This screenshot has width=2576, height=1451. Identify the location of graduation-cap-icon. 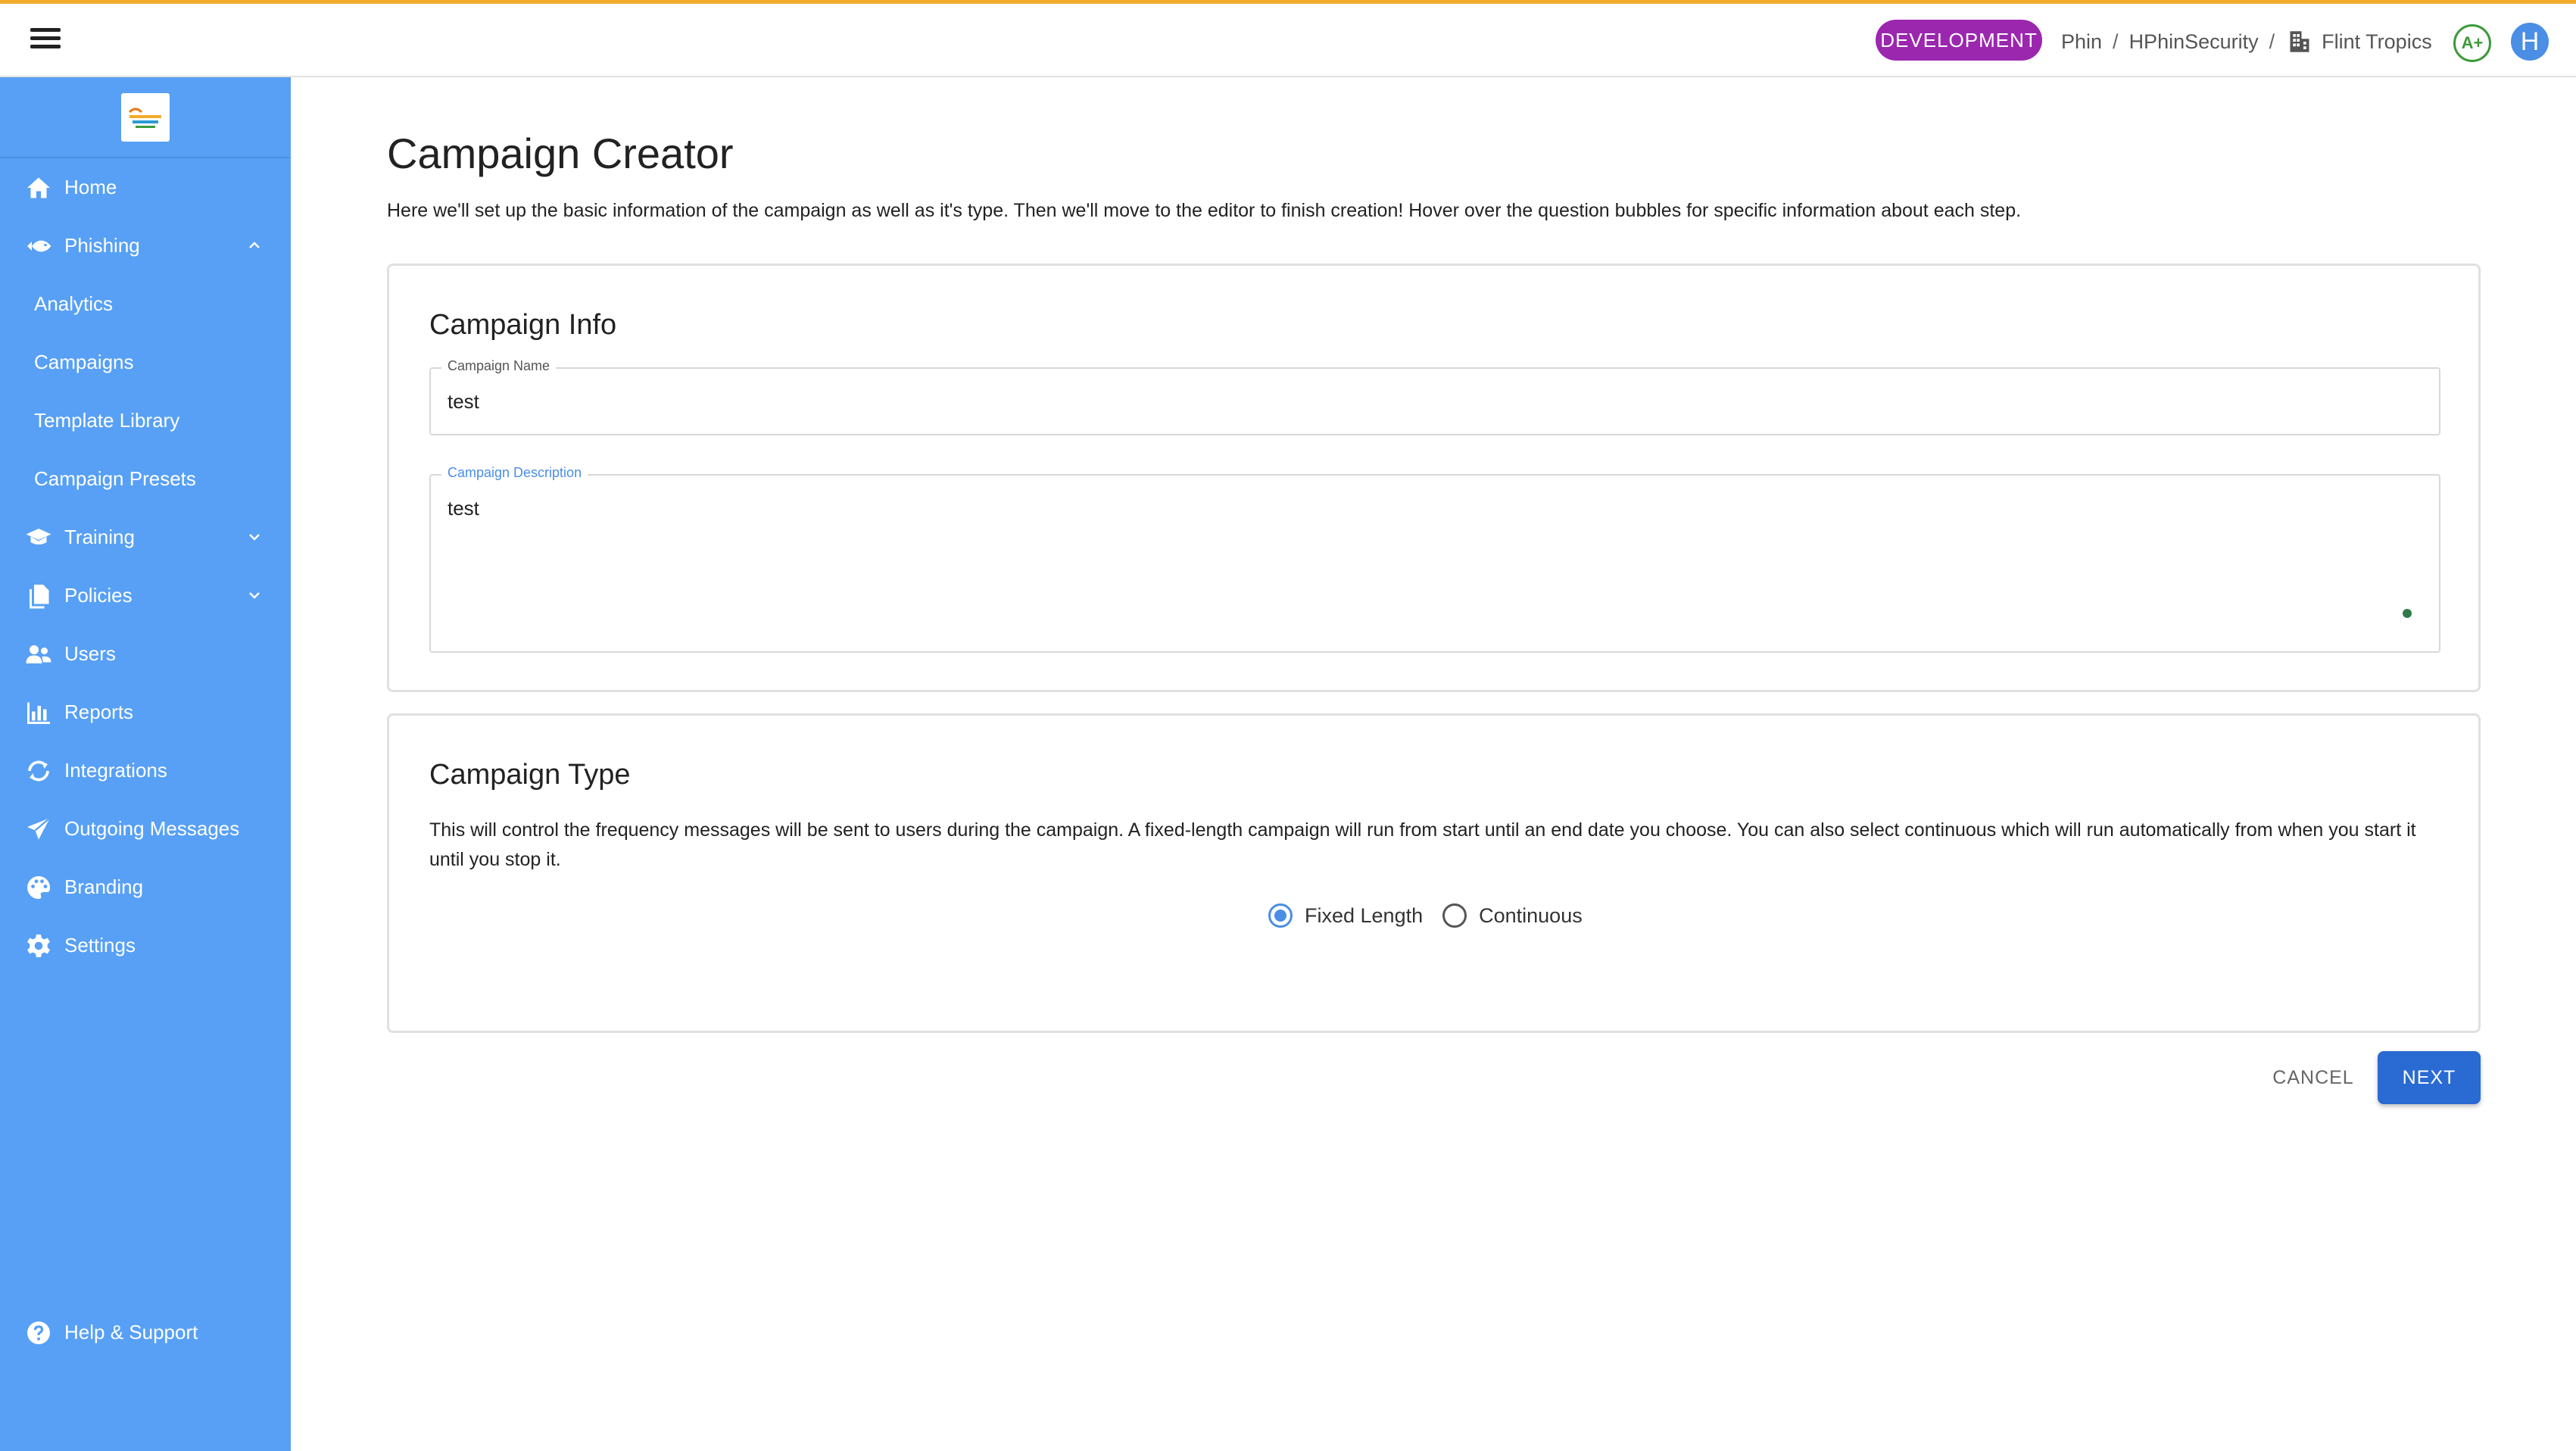
(38, 536).